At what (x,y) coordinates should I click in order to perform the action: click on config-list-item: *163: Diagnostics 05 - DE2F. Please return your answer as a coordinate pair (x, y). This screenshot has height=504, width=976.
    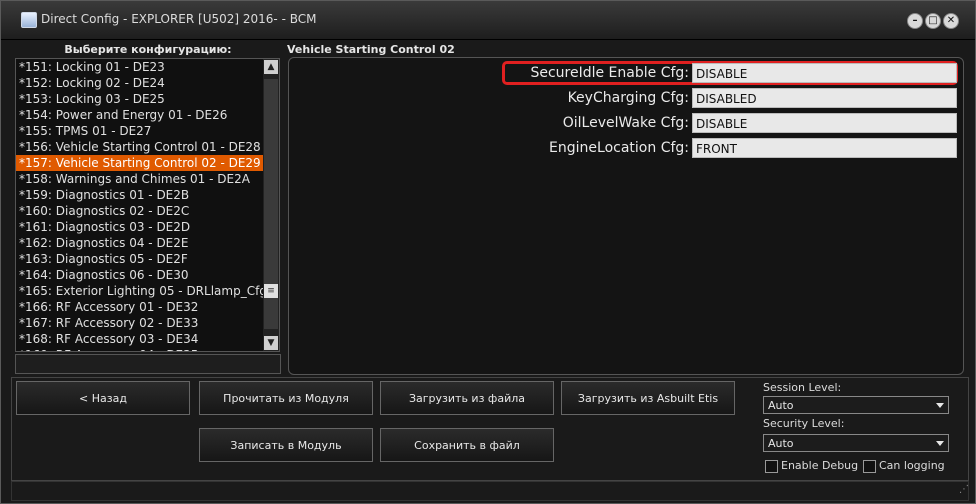
    Looking at the image, I should click on (140, 259).